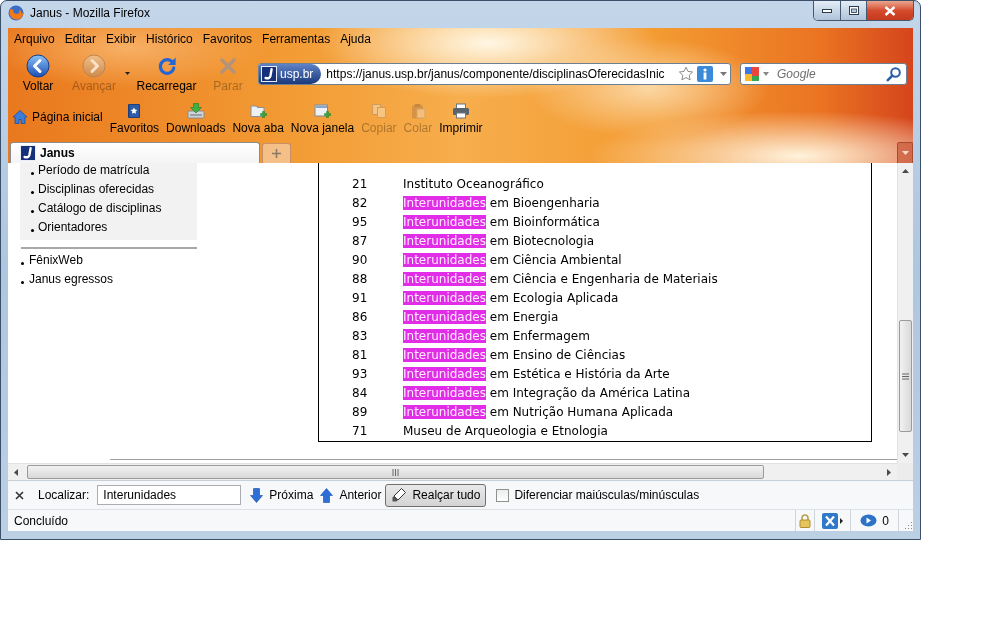  I want to click on minimize-icon, so click(827, 10).